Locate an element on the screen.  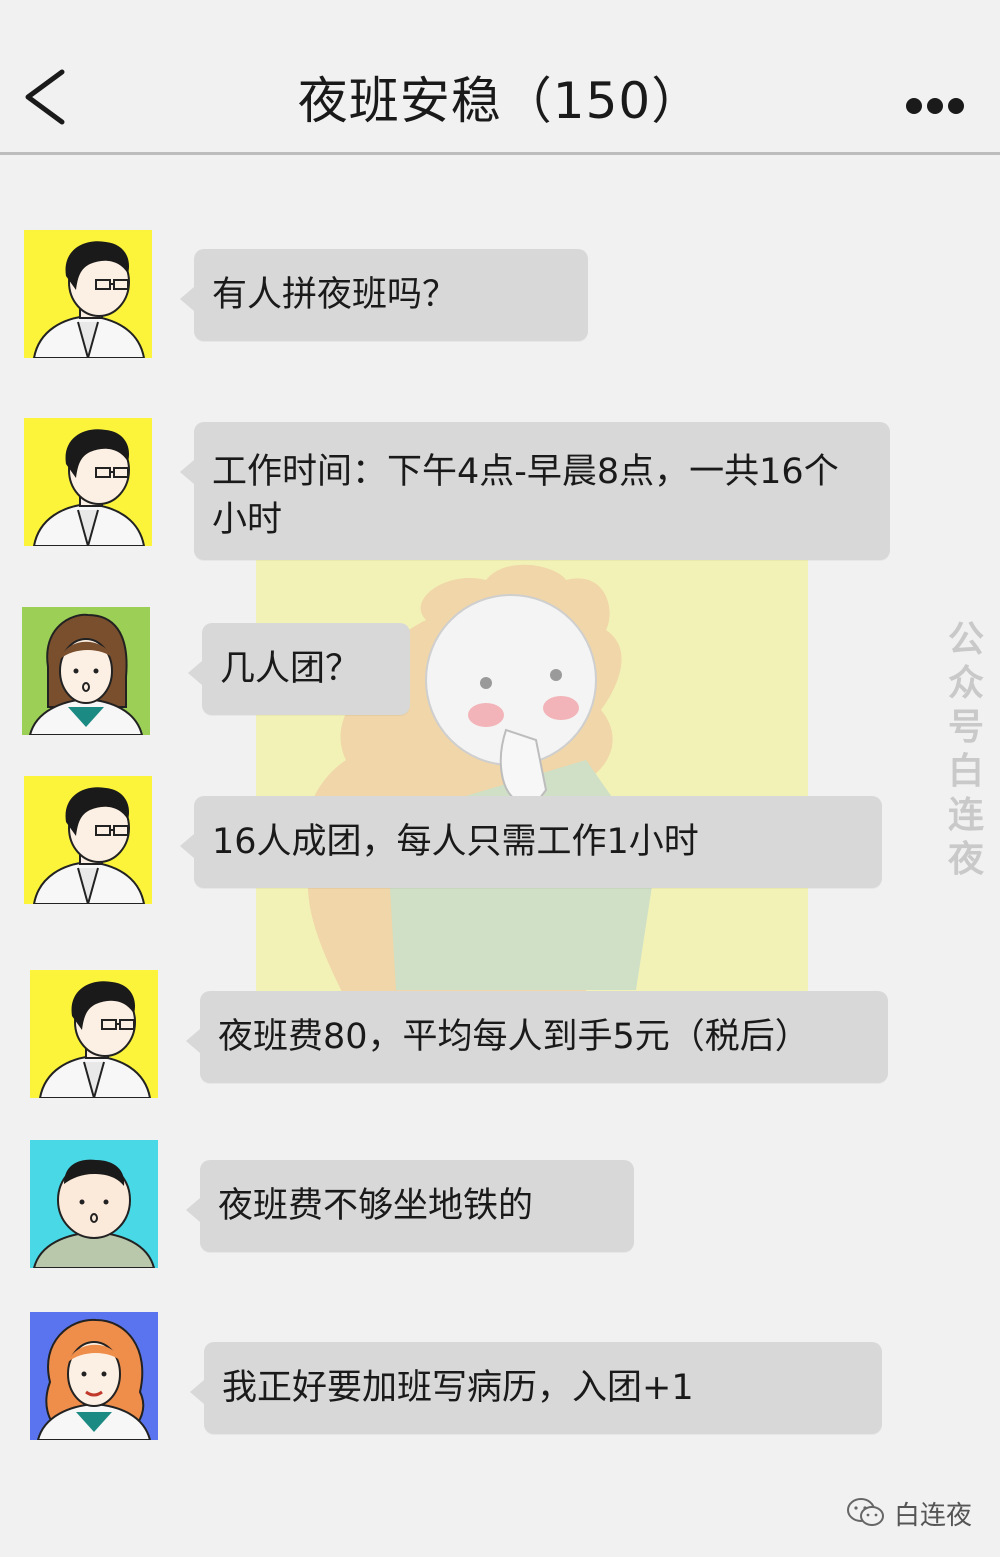
message-bubble: 16人成团，每人只需工作1小时 is located at coordinates (531, 842).